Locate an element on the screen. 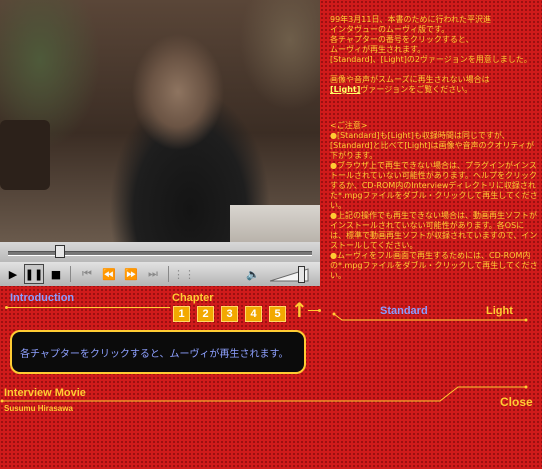 The height and width of the screenshot is (469, 542). light-note-post: ヴァージョンをご覧ください。 is located at coordinates (416, 89).